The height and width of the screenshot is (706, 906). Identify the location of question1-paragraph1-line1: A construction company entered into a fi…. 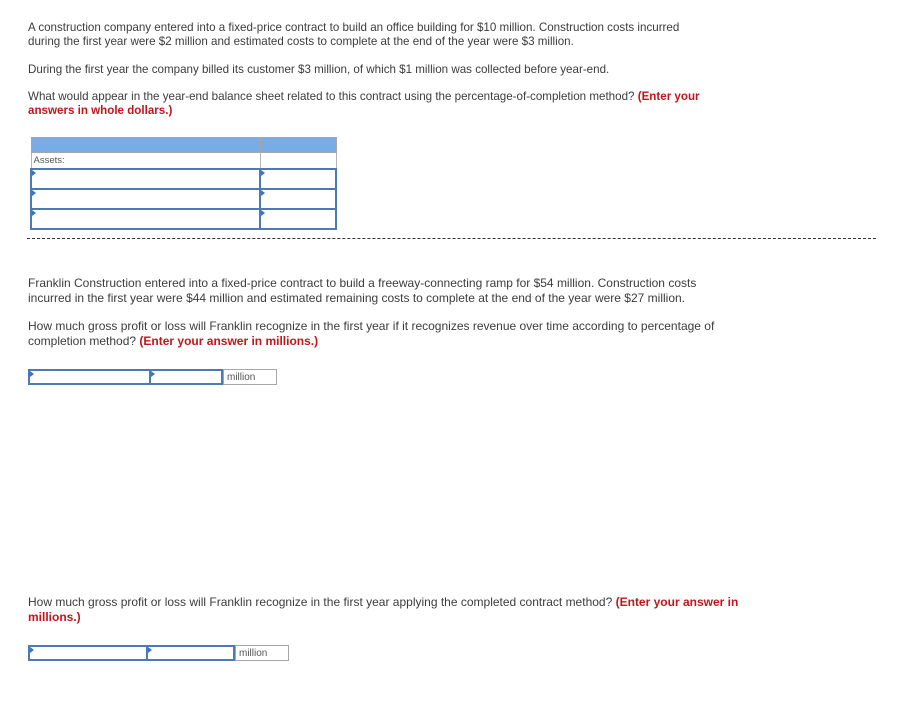
(354, 27).